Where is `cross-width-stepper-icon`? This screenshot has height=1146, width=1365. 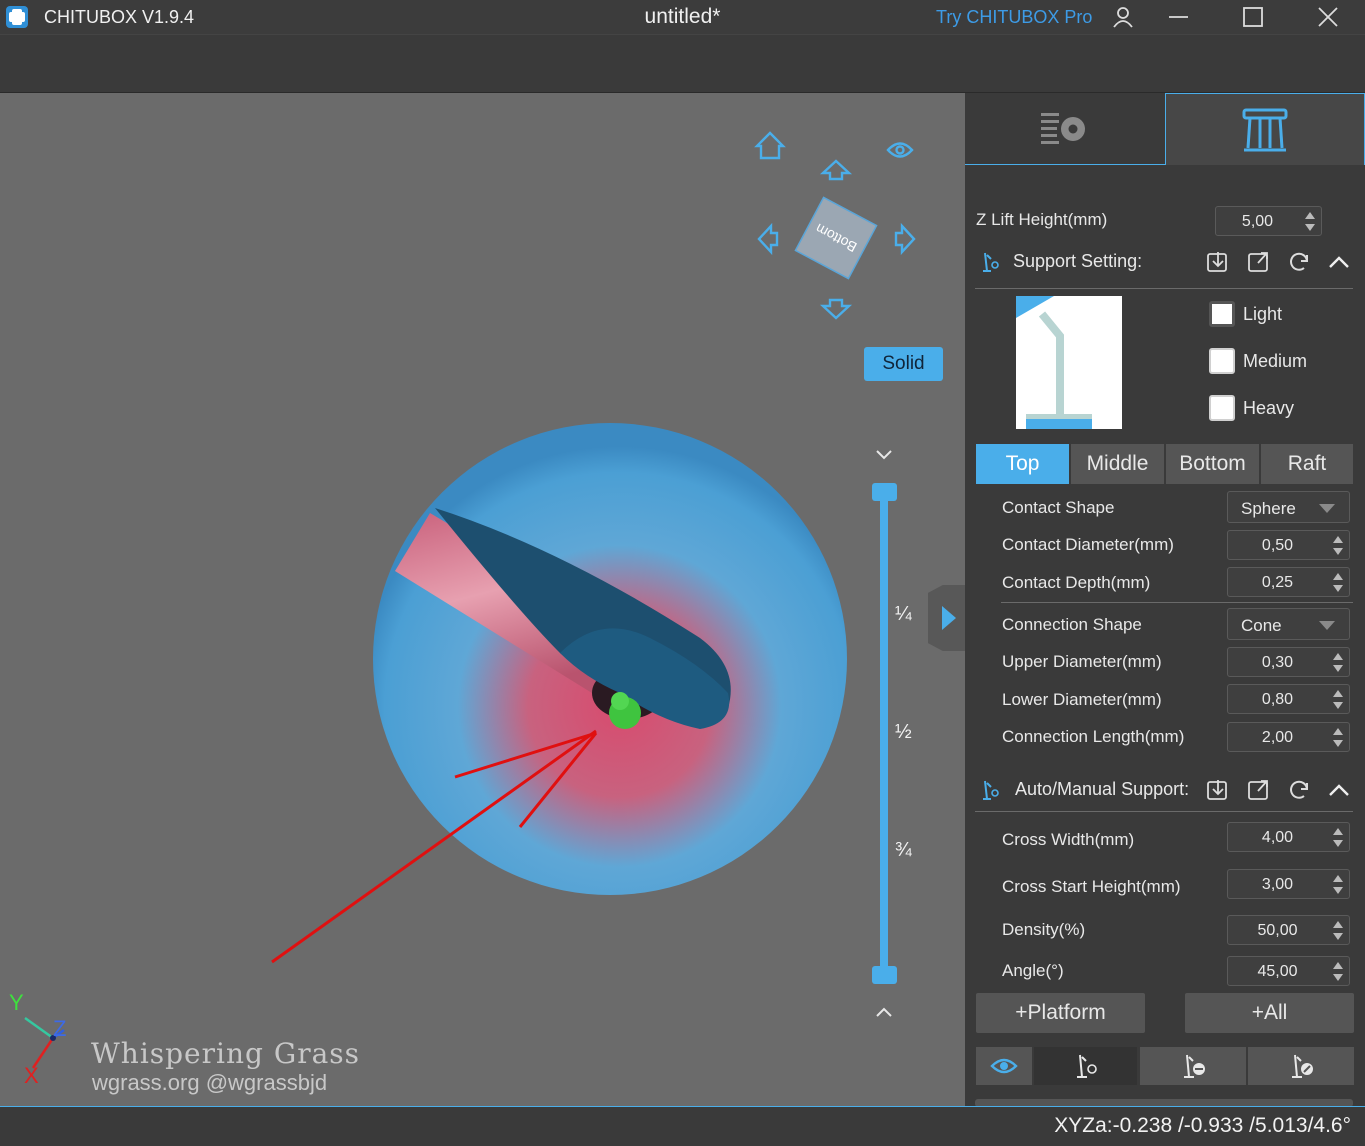
cross-width-stepper-icon is located at coordinates (1338, 838).